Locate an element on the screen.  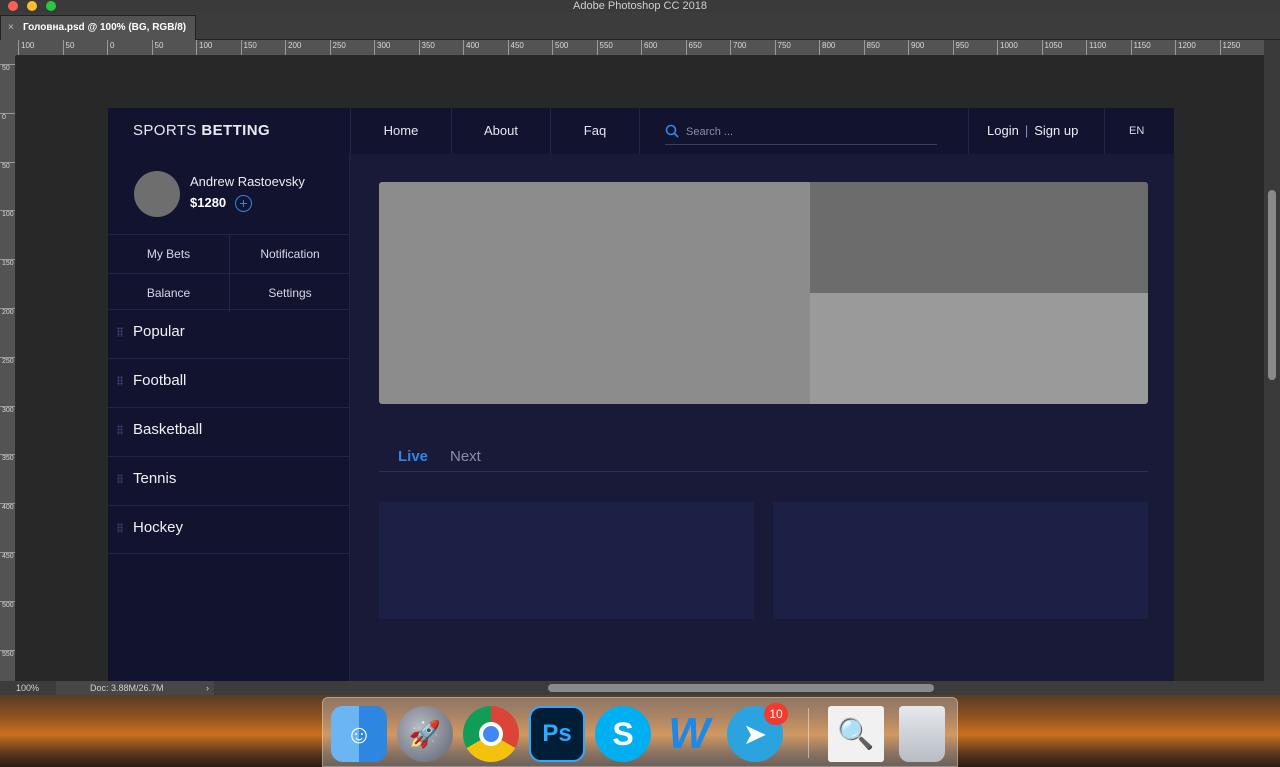
user-balance: $1280 is located at coordinates (208, 202).